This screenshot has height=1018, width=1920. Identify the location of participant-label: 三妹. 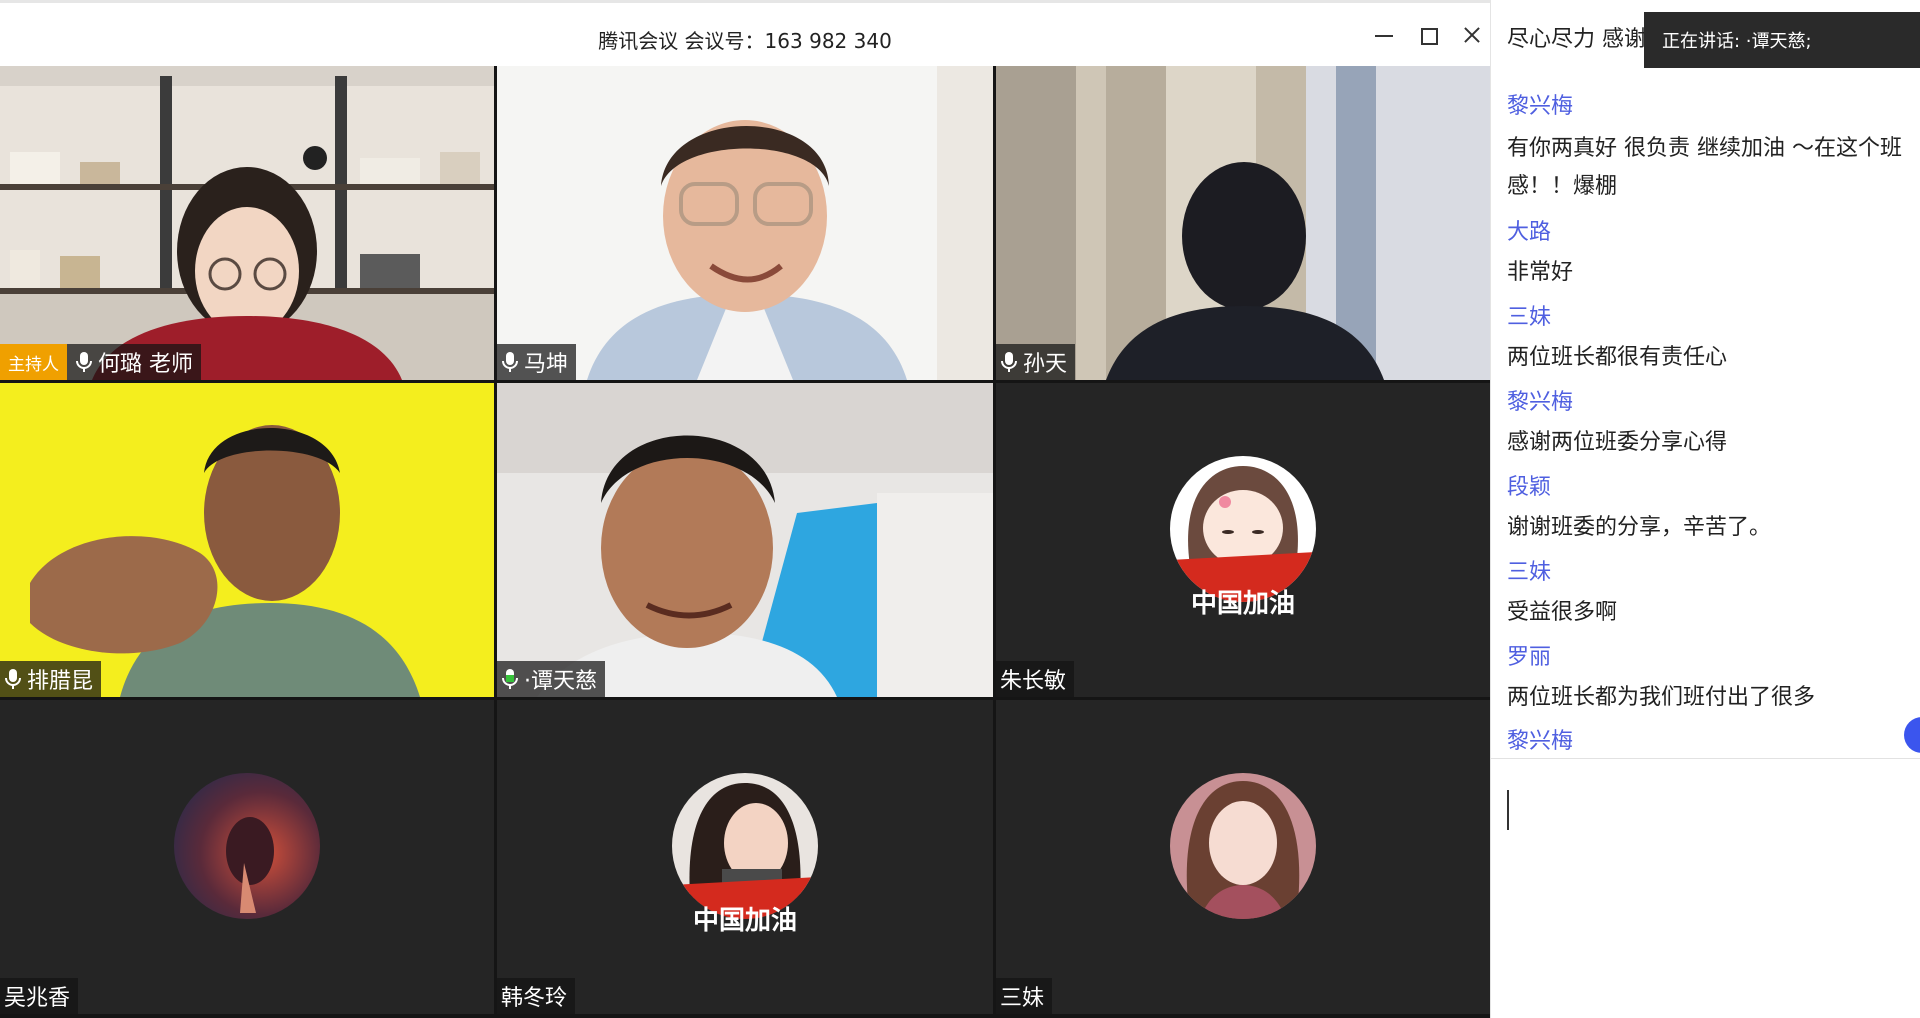
(1024, 996).